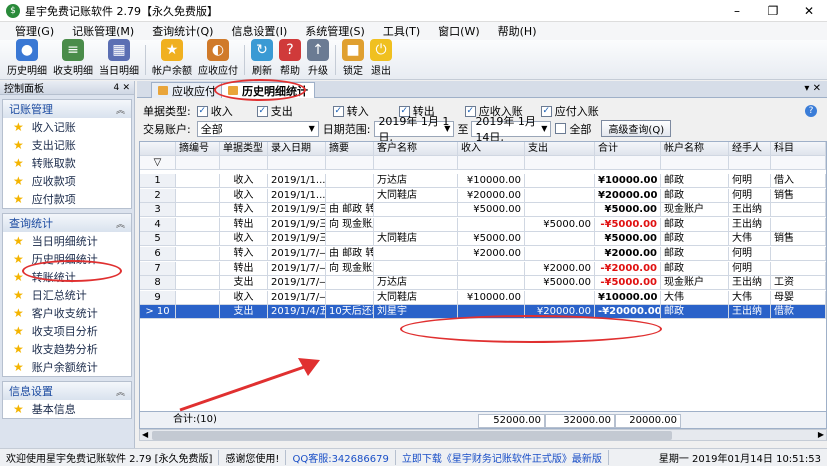 This screenshot has height=466, width=827. I want to click on table-cell: -¥5000.00, so click(628, 283).